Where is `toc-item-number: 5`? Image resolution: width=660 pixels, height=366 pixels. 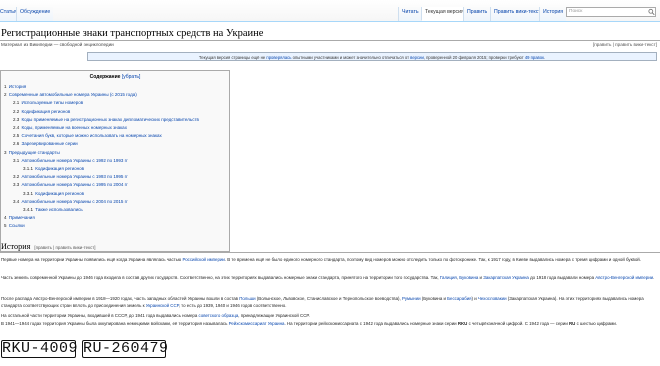
toc-item-number: 5 is located at coordinates (5, 226).